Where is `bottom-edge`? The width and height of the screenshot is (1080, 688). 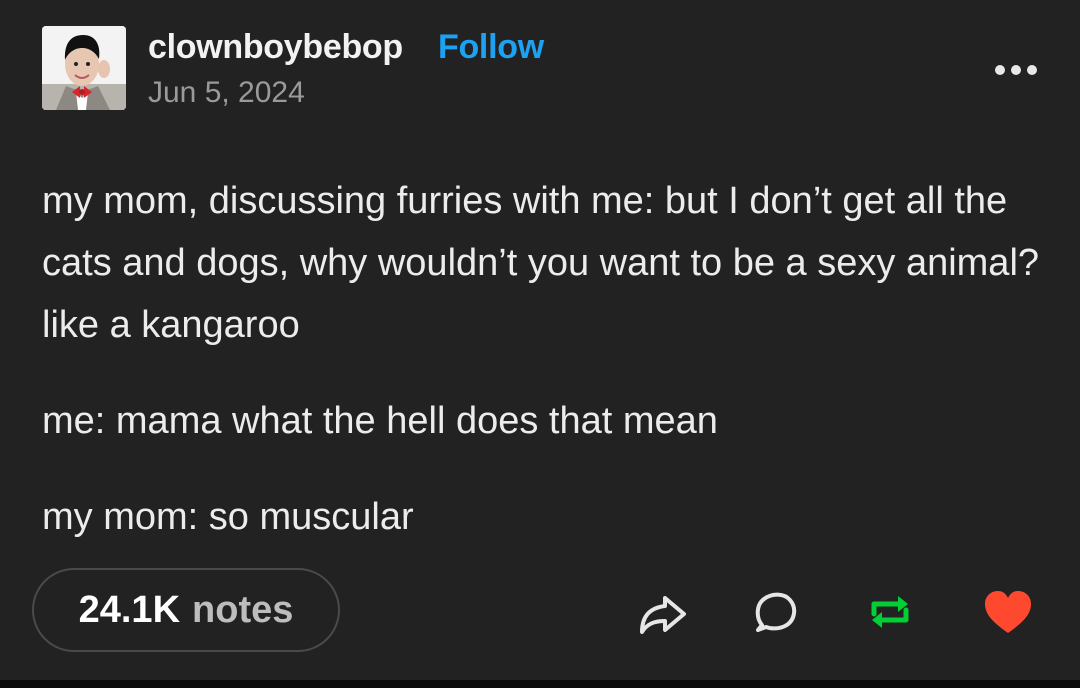 bottom-edge is located at coordinates (540, 684).